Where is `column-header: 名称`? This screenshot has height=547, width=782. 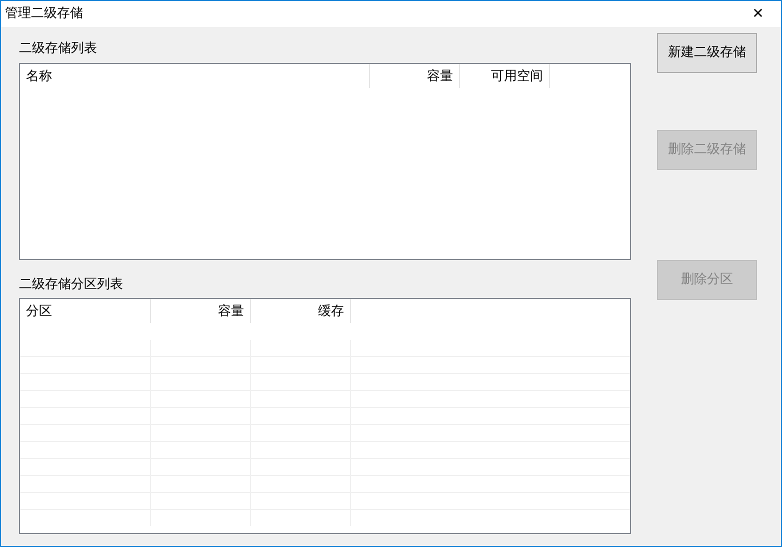 column-header: 名称 is located at coordinates (195, 76).